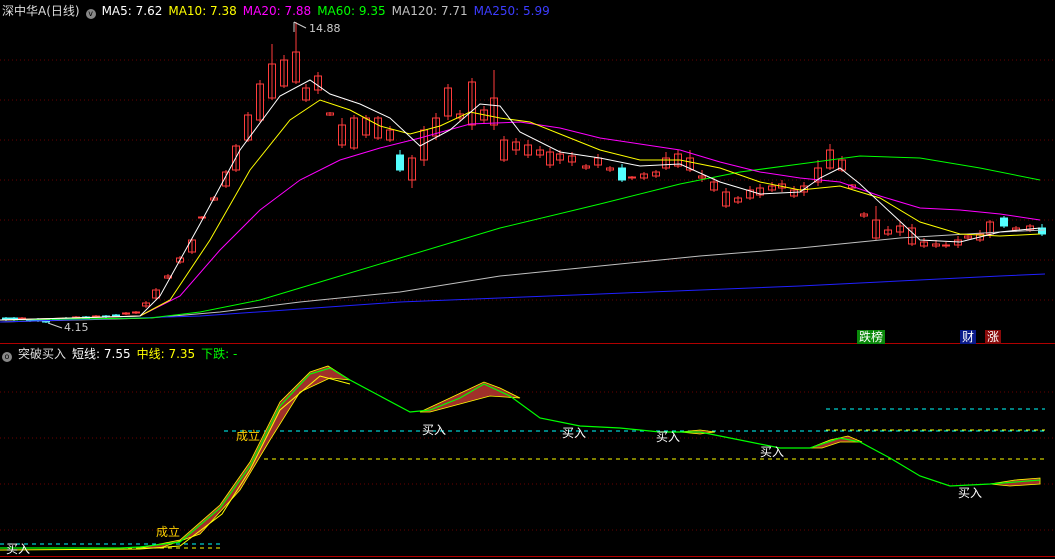  I want to click on low-marker, so click(55, 325).